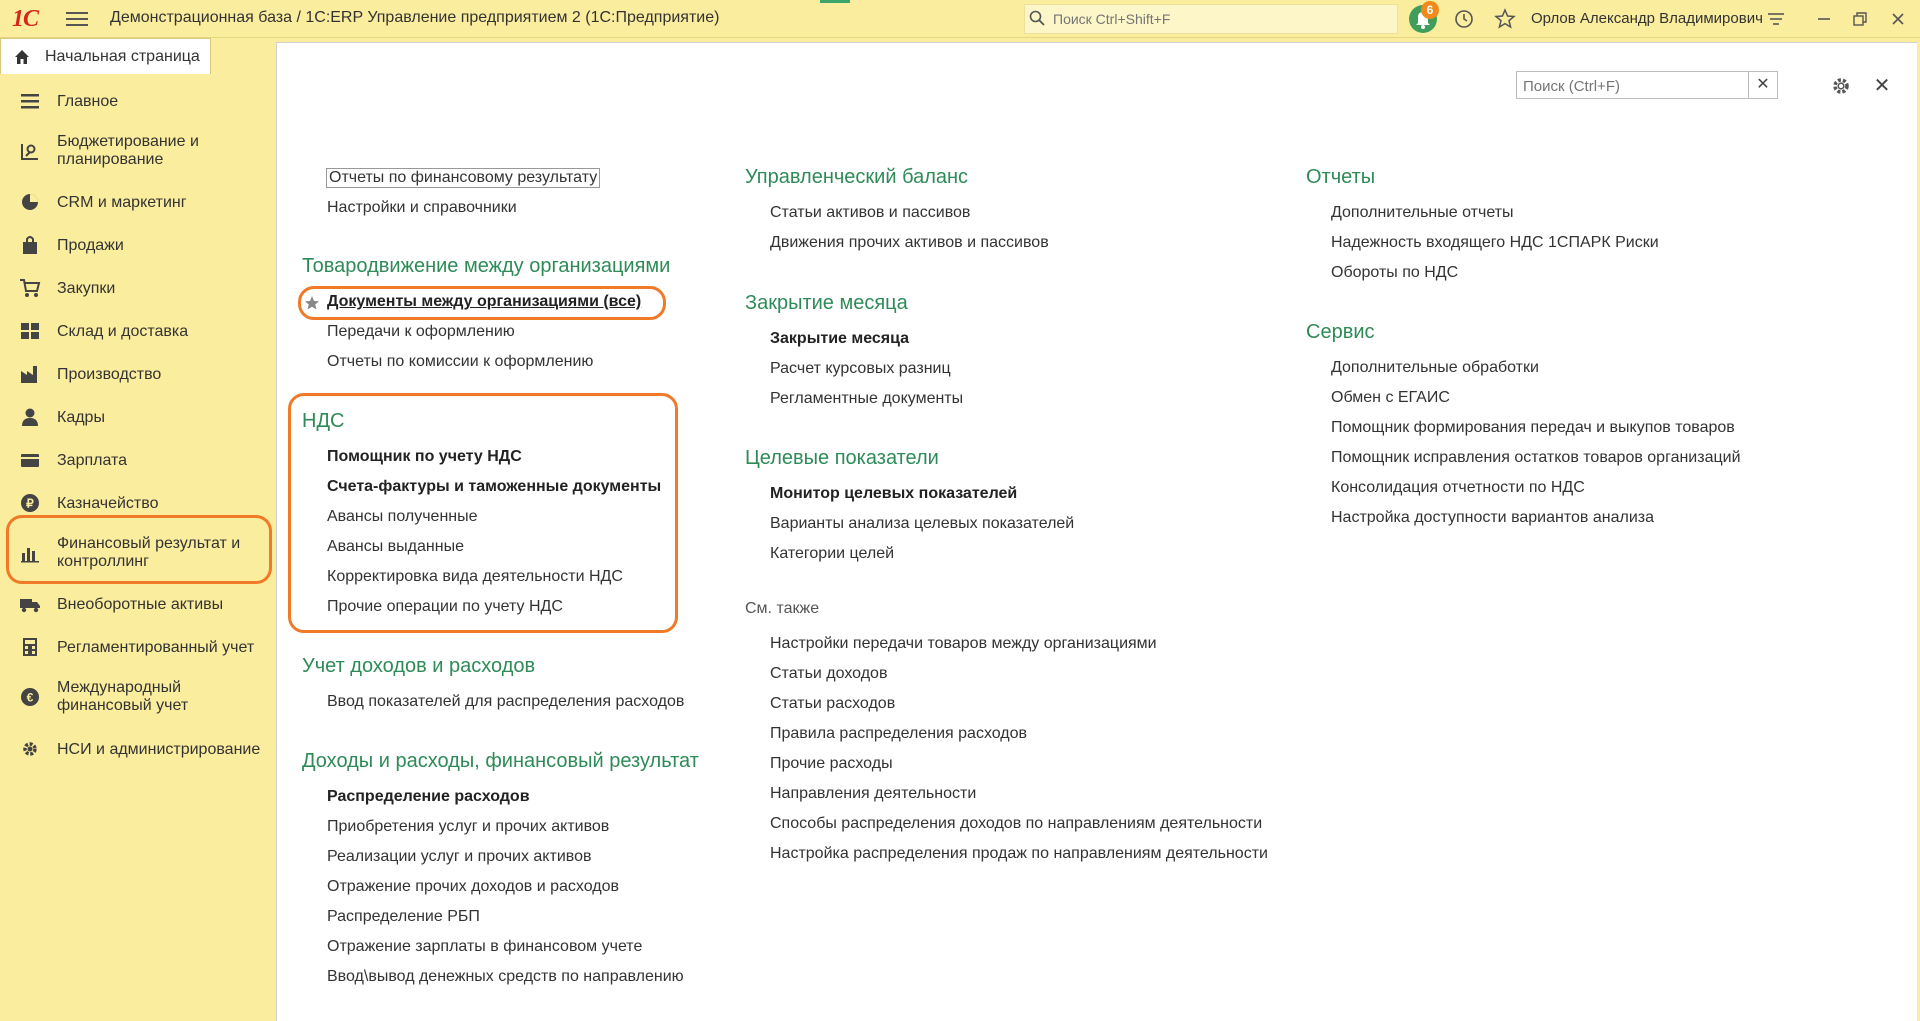 This screenshot has width=1920, height=1021. Describe the element at coordinates (30, 331) in the screenshot. I see `warehouse-icon` at that location.